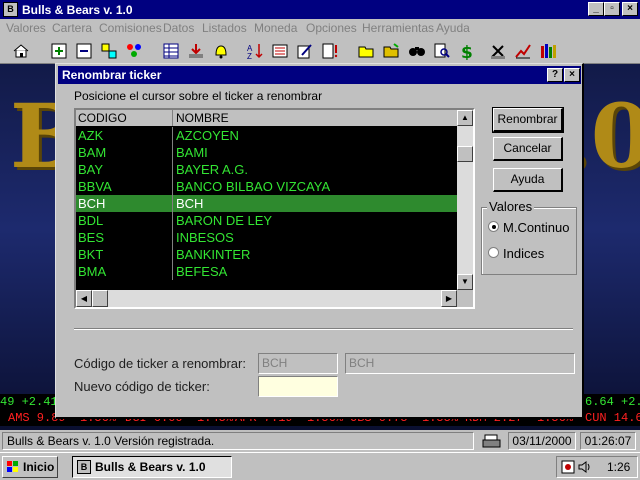  What do you see at coordinates (39, 467) in the screenshot?
I see `start-label: Inicio` at bounding box center [39, 467].